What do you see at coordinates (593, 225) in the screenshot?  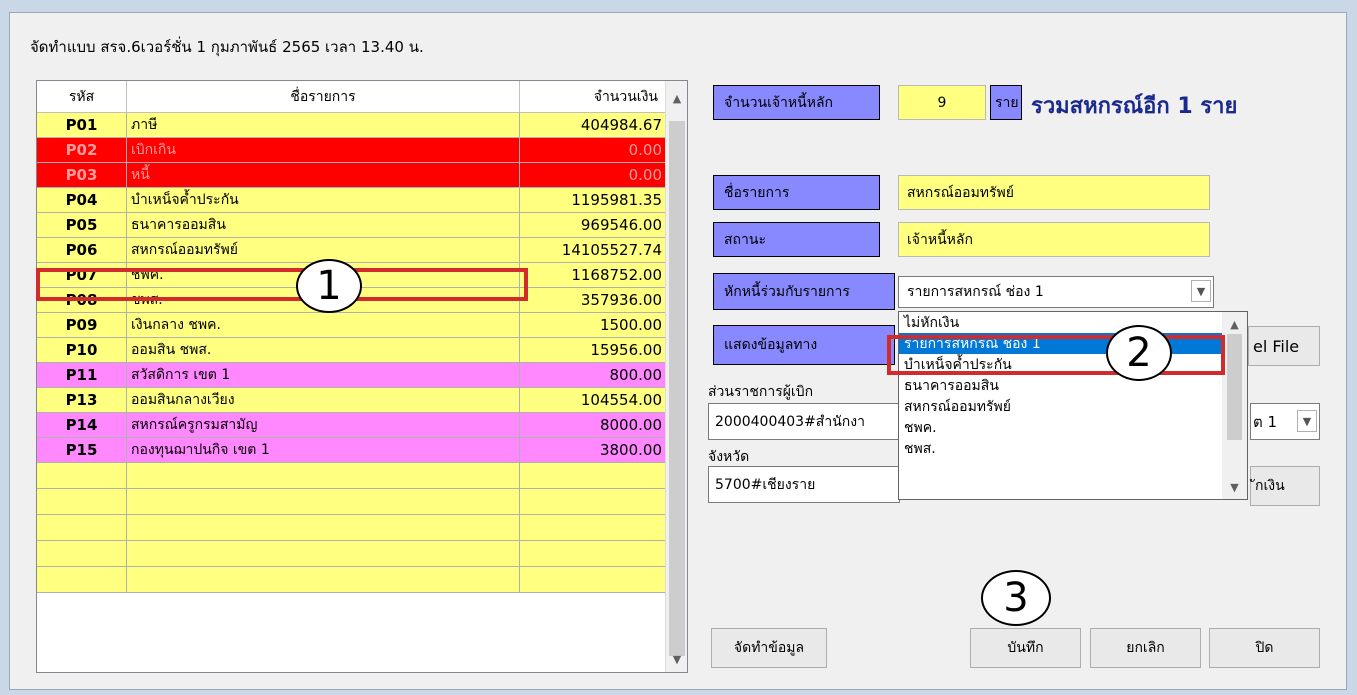 I see `row-amount: 969546.00` at bounding box center [593, 225].